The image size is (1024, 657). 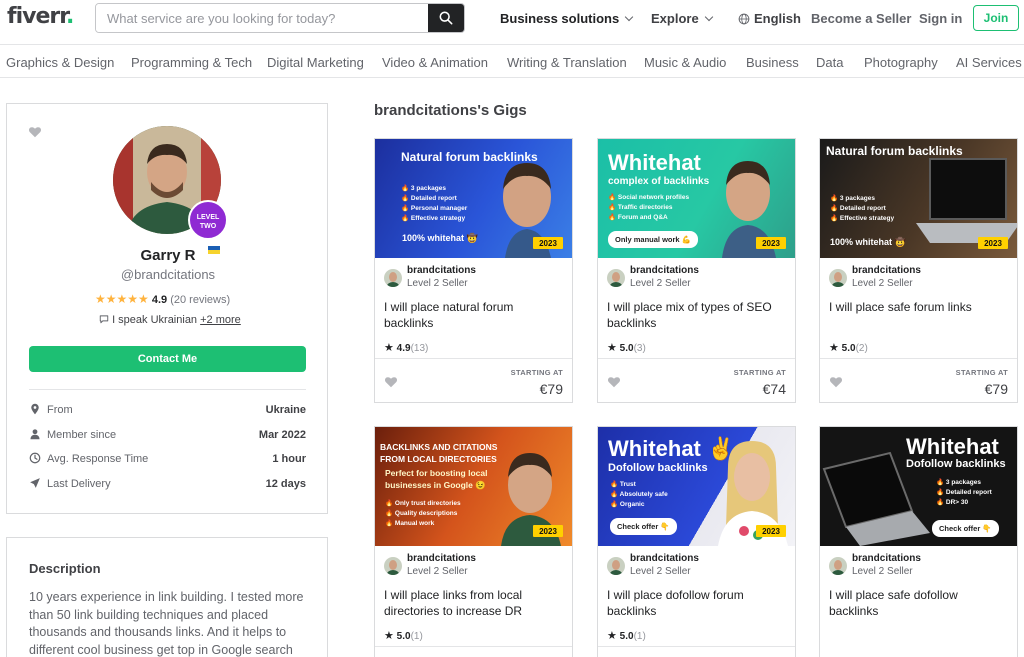 What do you see at coordinates (60, 62) in the screenshot?
I see `category-item: Graphics & Design` at bounding box center [60, 62].